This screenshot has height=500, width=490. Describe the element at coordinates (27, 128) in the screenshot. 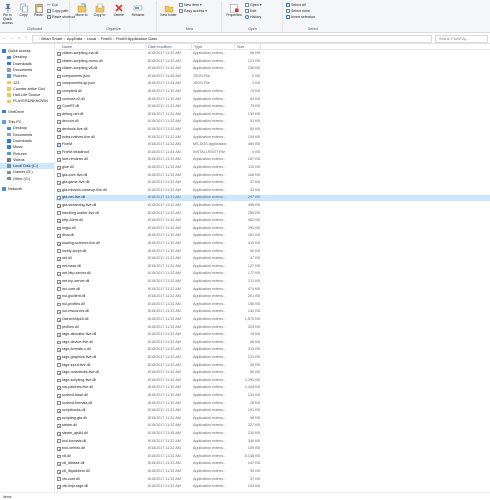

I see `nav-item: Desktop` at that location.